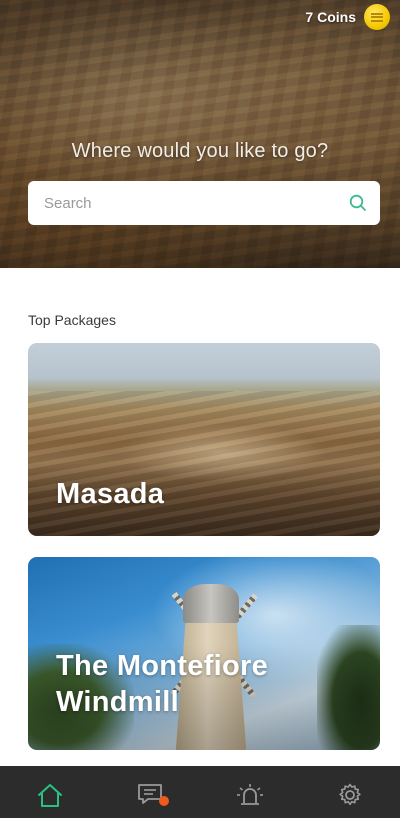 This screenshot has width=400, height=818. I want to click on section-title-top-packages: Top Packages, so click(72, 320).